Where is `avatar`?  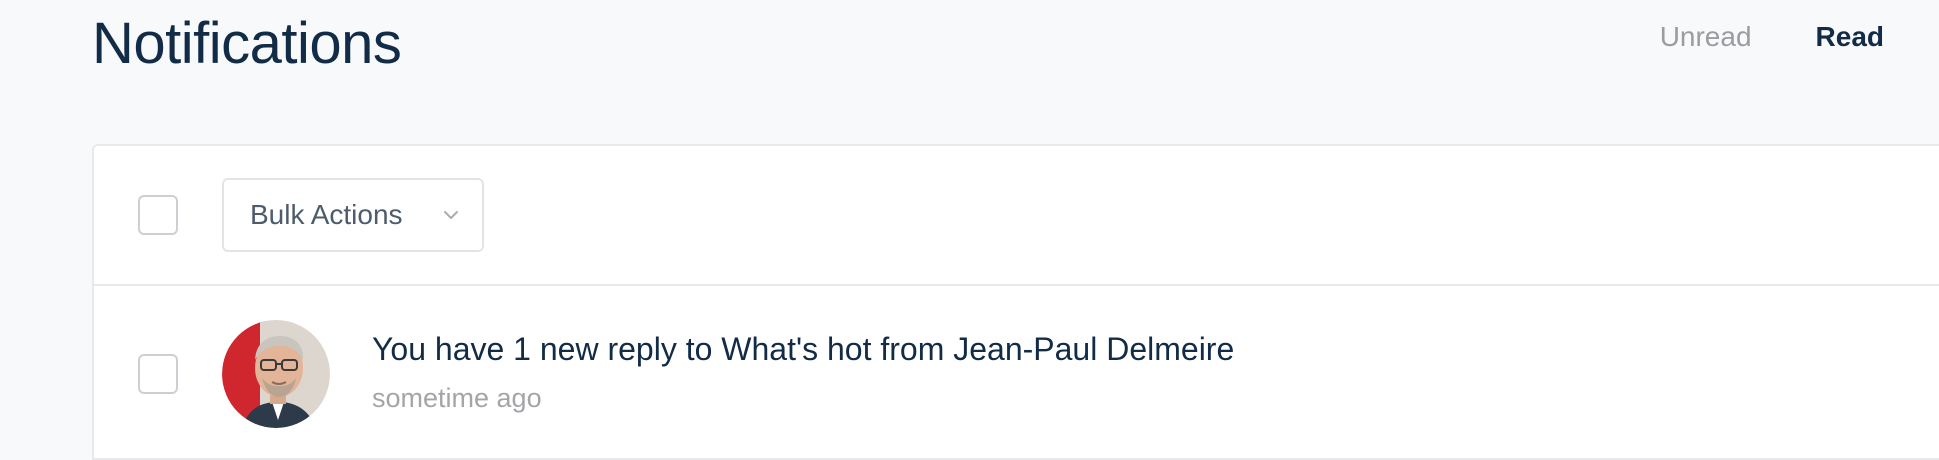
avatar is located at coordinates (276, 374).